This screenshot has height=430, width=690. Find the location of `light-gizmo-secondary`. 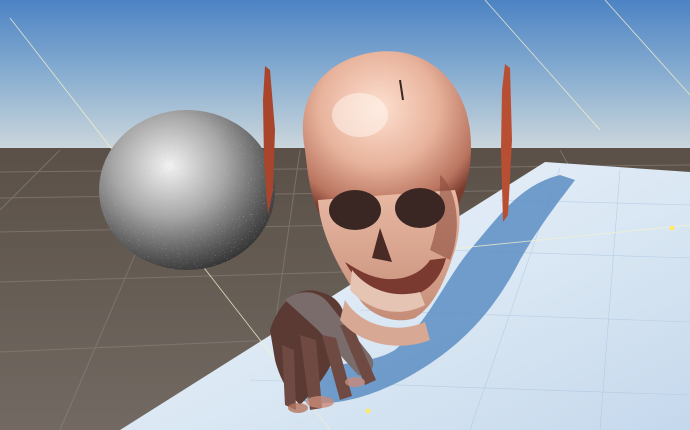

light-gizmo-secondary is located at coordinates (368, 411).